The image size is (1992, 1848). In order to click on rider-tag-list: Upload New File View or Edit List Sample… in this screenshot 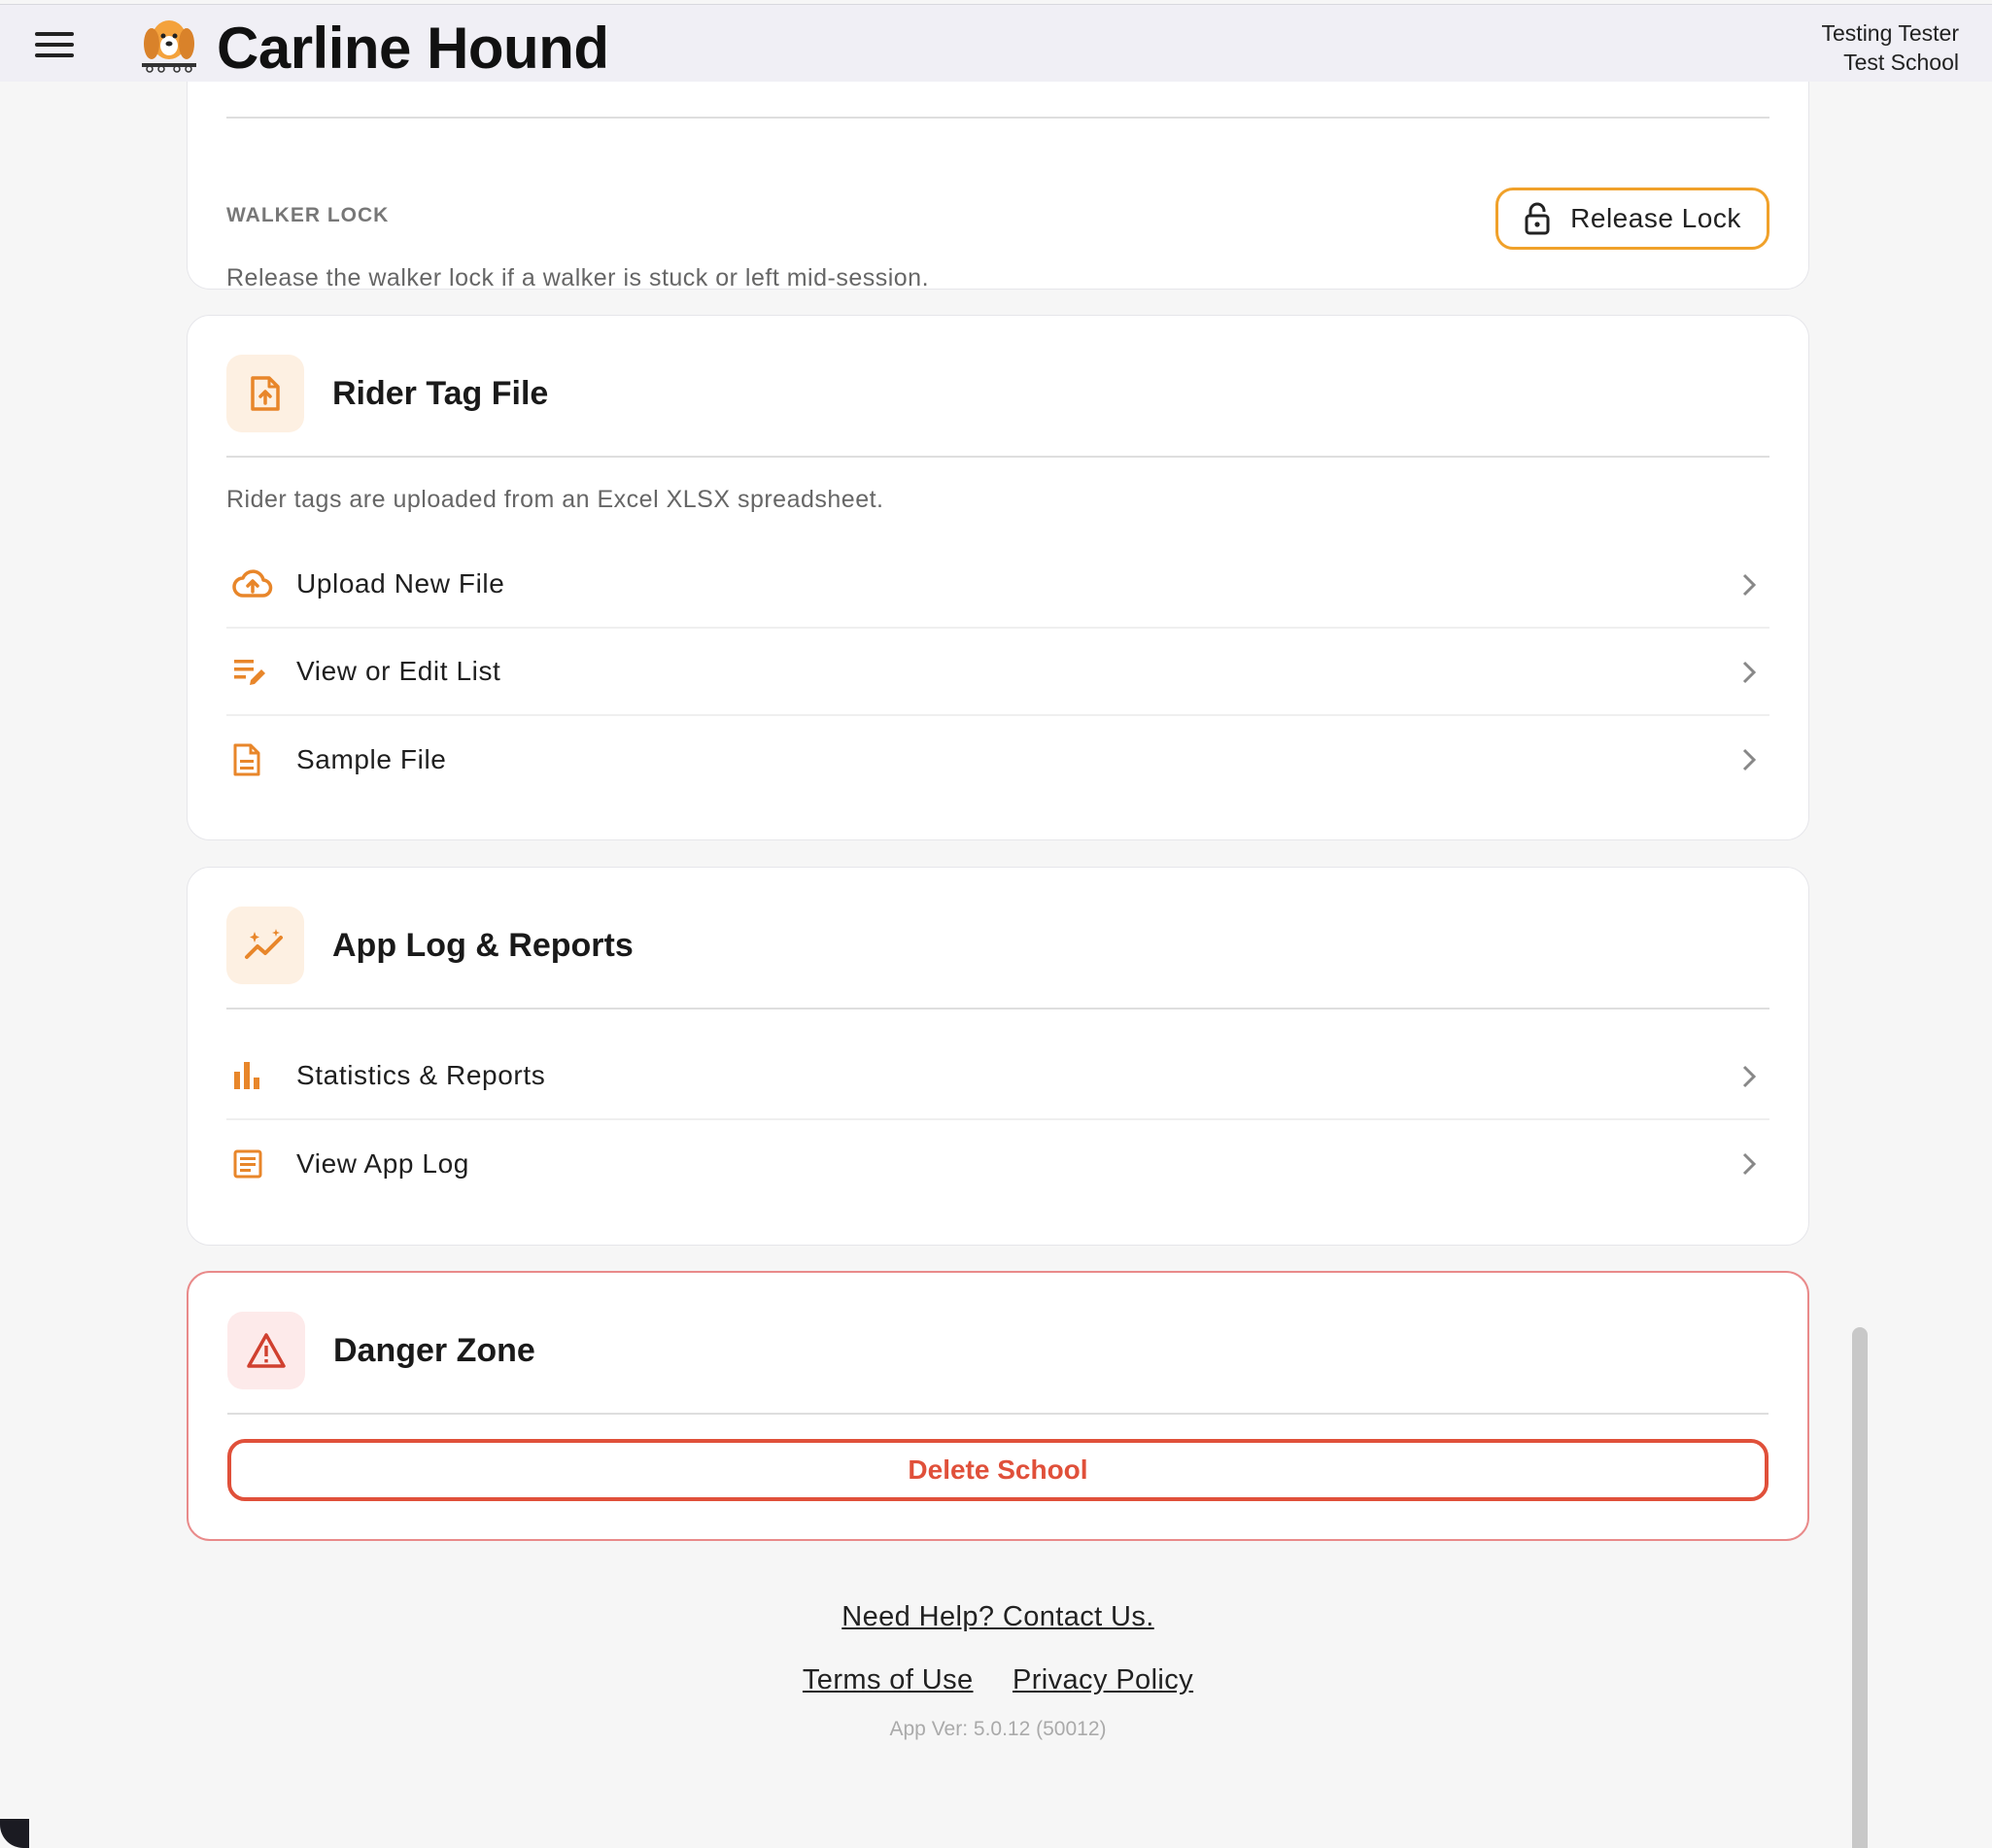, I will do `click(997, 672)`.